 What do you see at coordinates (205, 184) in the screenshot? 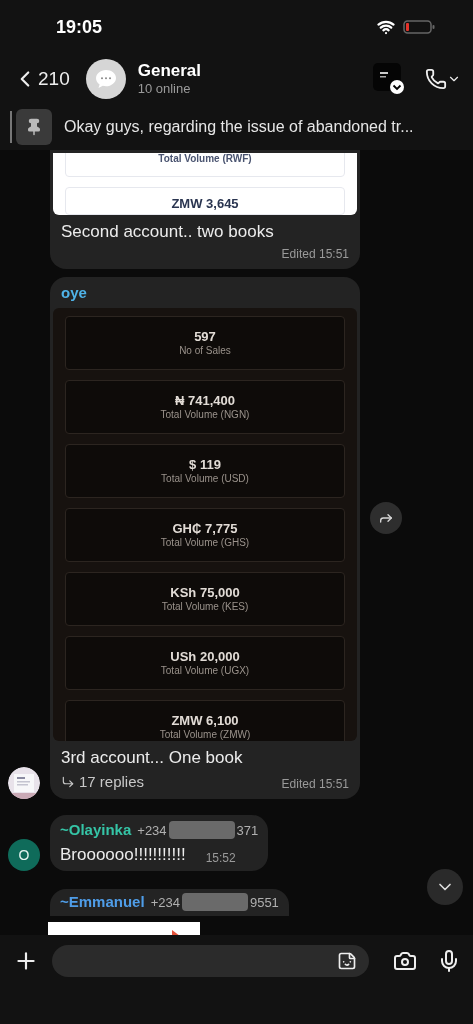
I see `screenshot: Total Volume (RWF) ZMW 3,645` at bounding box center [205, 184].